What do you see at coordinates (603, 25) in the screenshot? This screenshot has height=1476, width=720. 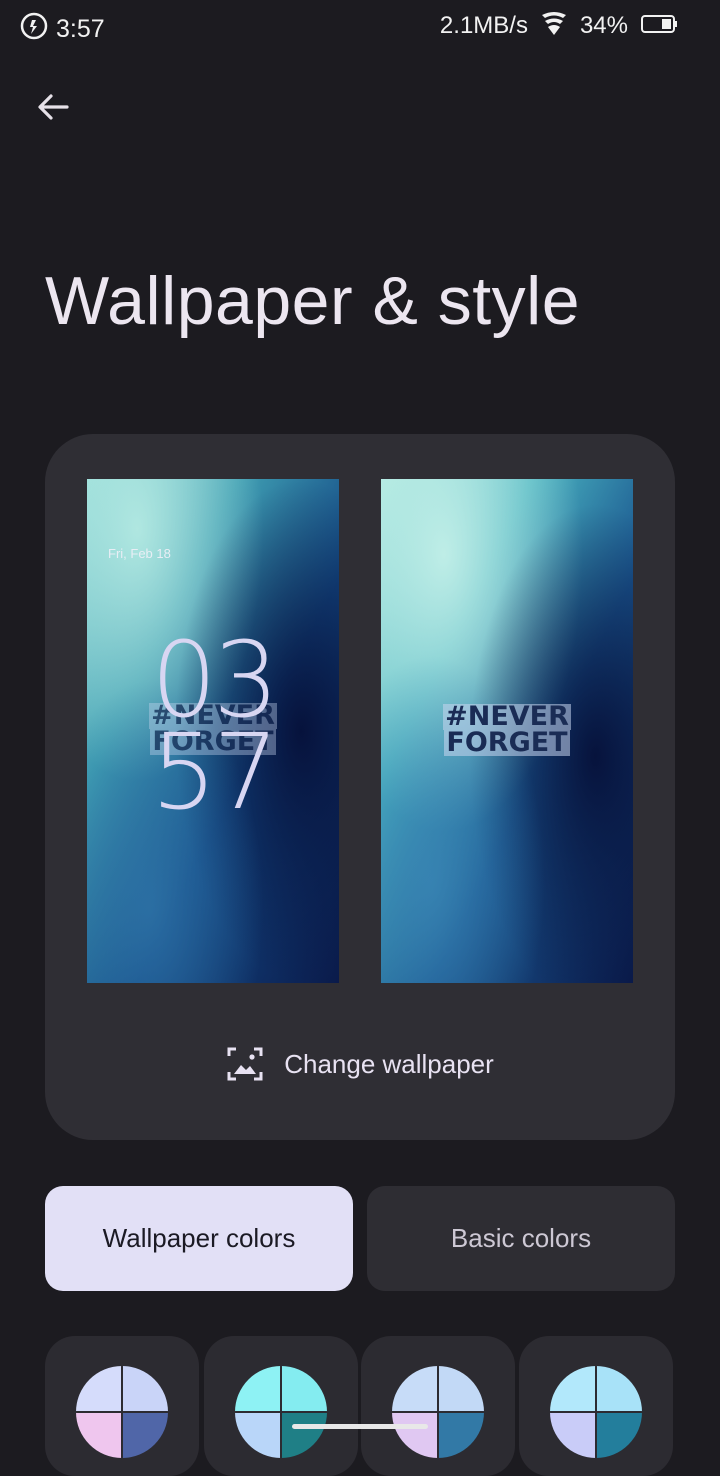 I see `battery-percent: 34%` at bounding box center [603, 25].